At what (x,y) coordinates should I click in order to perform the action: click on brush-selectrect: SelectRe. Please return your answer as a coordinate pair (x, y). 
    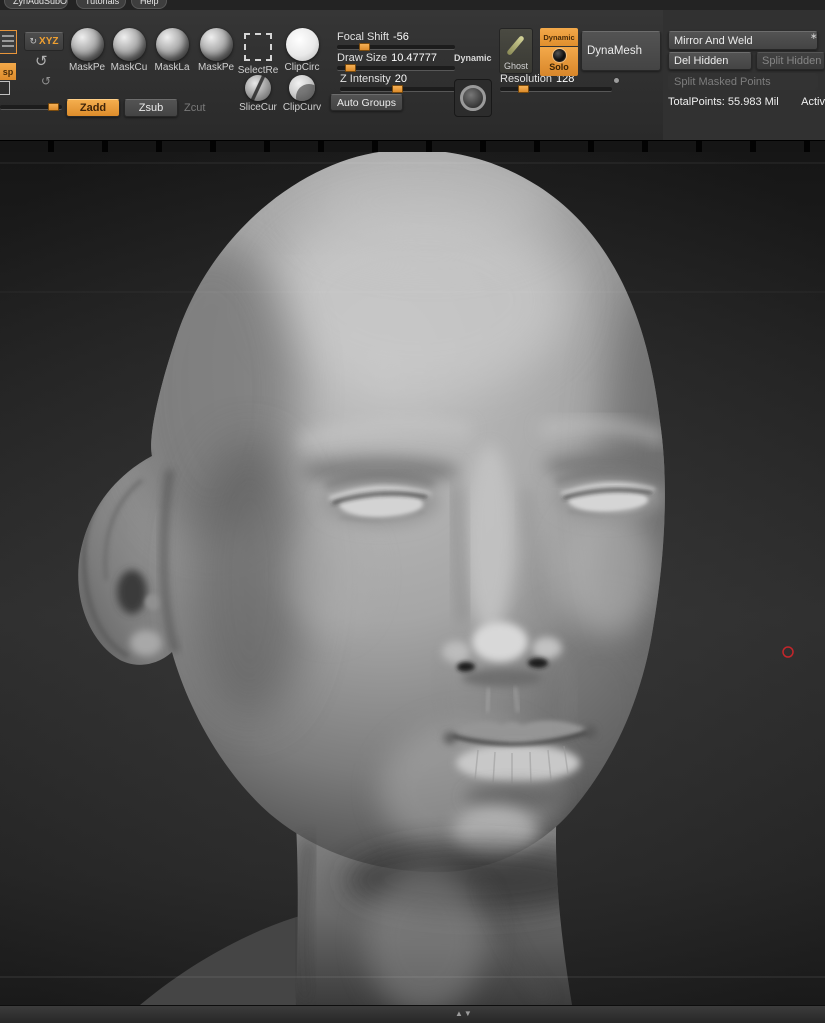
    Looking at the image, I should click on (258, 52).